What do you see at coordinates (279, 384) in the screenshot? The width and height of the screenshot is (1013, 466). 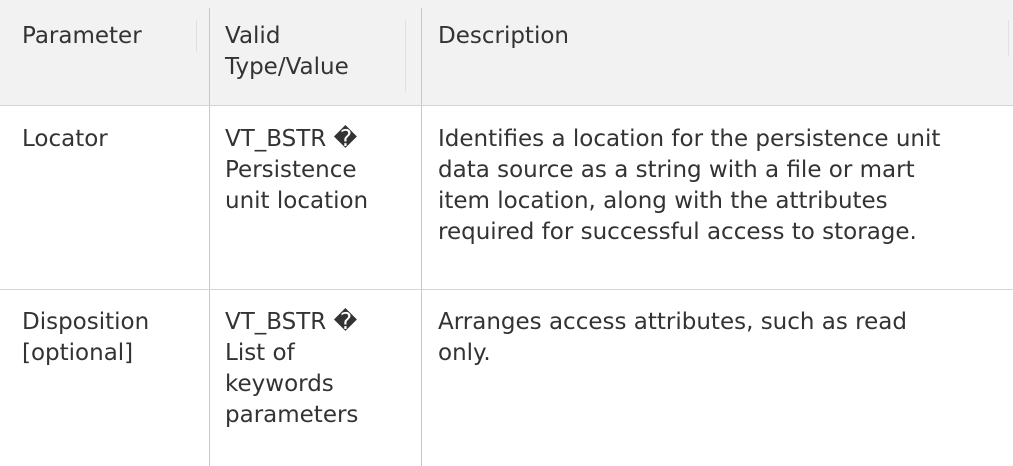 I see `valid-type-line: keywords` at bounding box center [279, 384].